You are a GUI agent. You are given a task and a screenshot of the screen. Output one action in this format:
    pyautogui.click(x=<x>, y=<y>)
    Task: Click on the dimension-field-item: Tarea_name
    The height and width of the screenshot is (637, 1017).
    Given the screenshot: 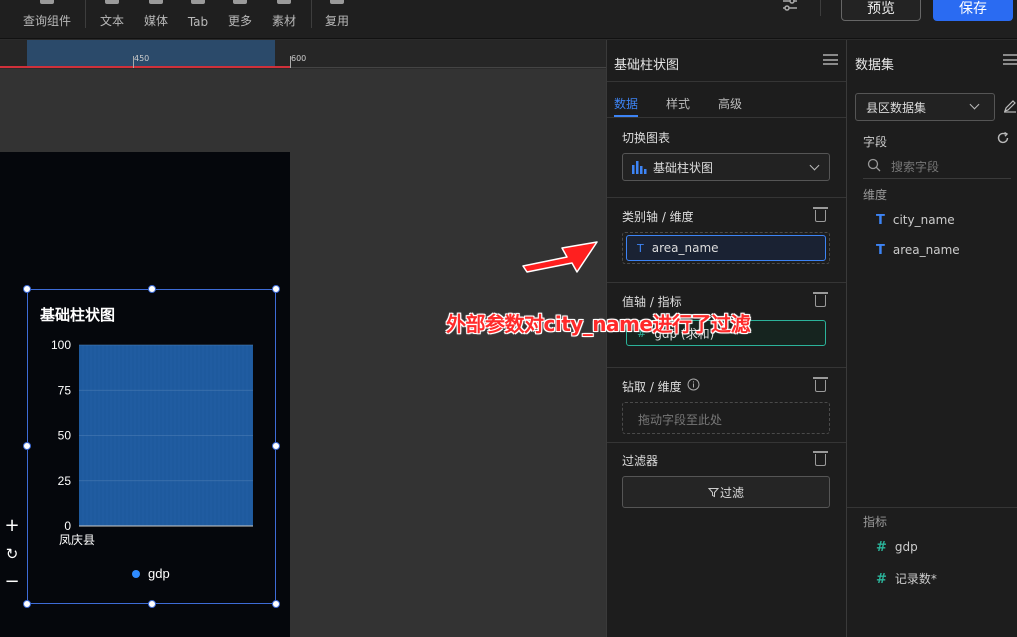 What is the action you would take?
    pyautogui.click(x=918, y=250)
    